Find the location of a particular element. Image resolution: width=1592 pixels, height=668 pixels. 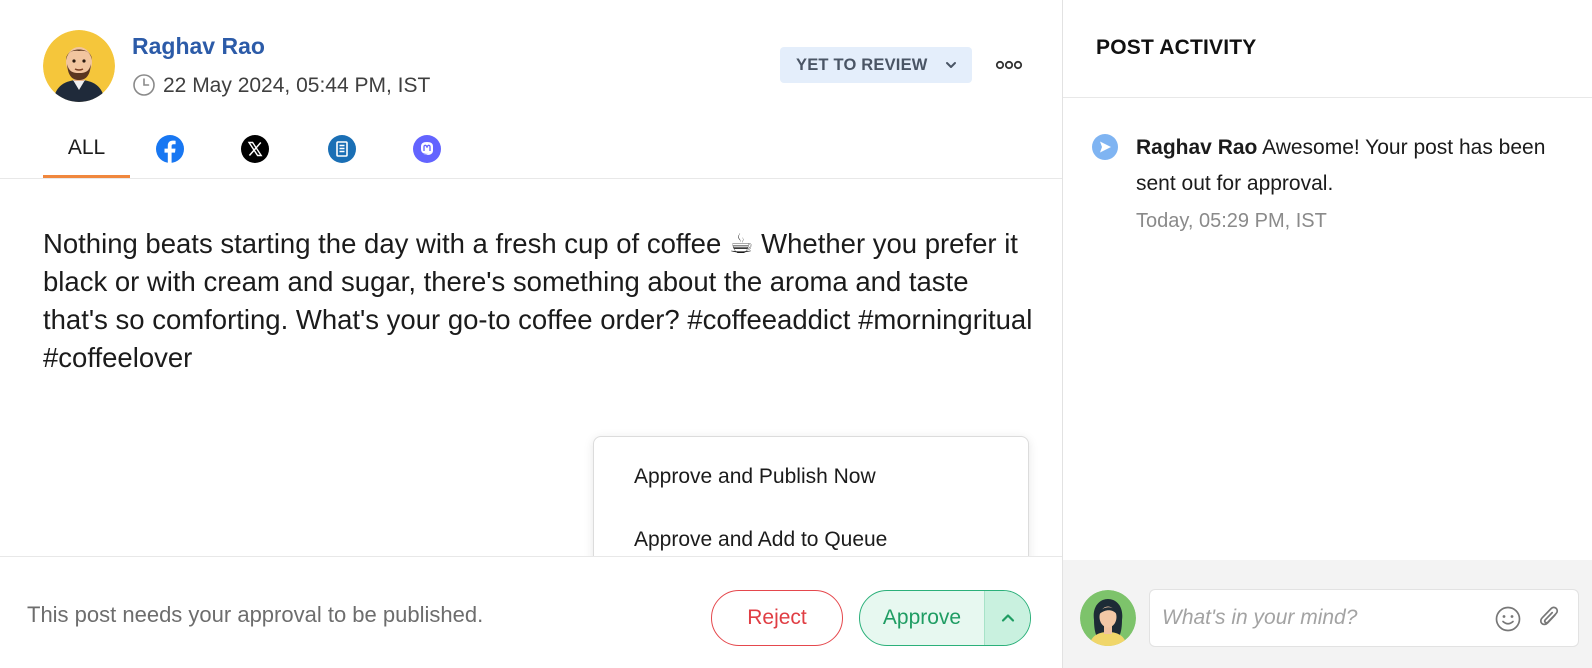

facebook-icon is located at coordinates (170, 149).